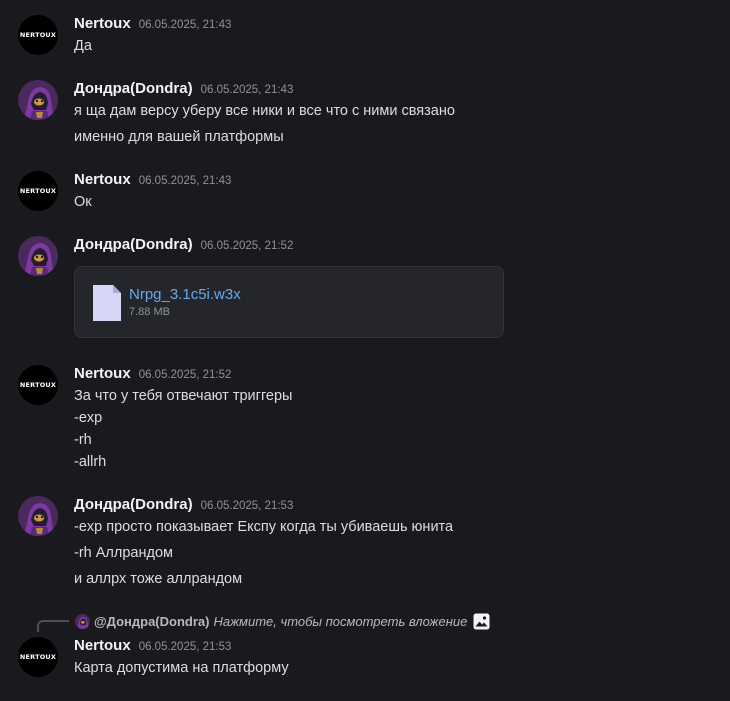  Describe the element at coordinates (83, 202) in the screenshot. I see `message-text: Ок` at that location.